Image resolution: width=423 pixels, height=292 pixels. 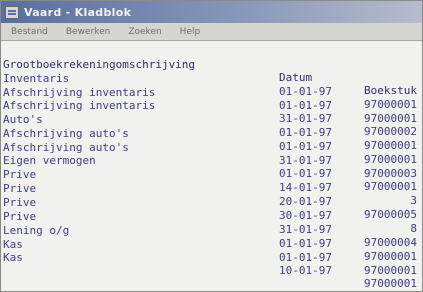 I want to click on window-title: Vaard - Kladblok, so click(x=78, y=12).